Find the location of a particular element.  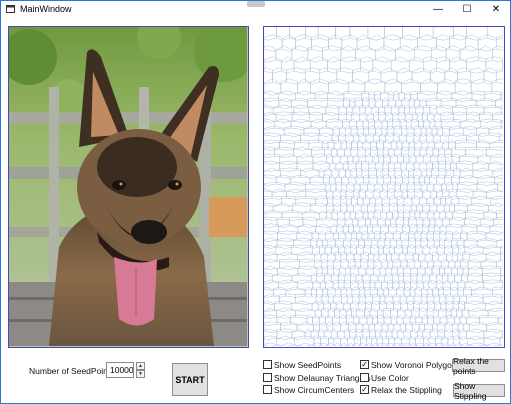

use-color-checkbox is located at coordinates (364, 377).